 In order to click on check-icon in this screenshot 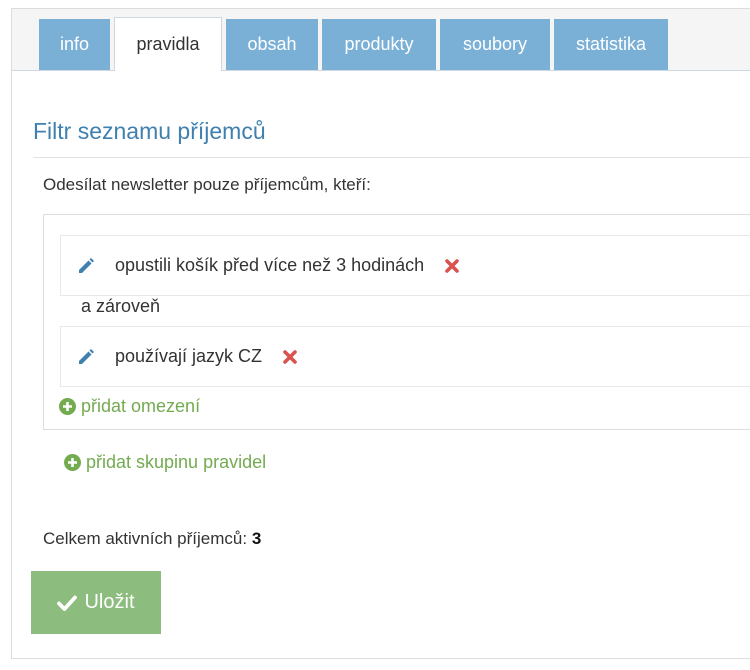, I will do `click(67, 603)`.